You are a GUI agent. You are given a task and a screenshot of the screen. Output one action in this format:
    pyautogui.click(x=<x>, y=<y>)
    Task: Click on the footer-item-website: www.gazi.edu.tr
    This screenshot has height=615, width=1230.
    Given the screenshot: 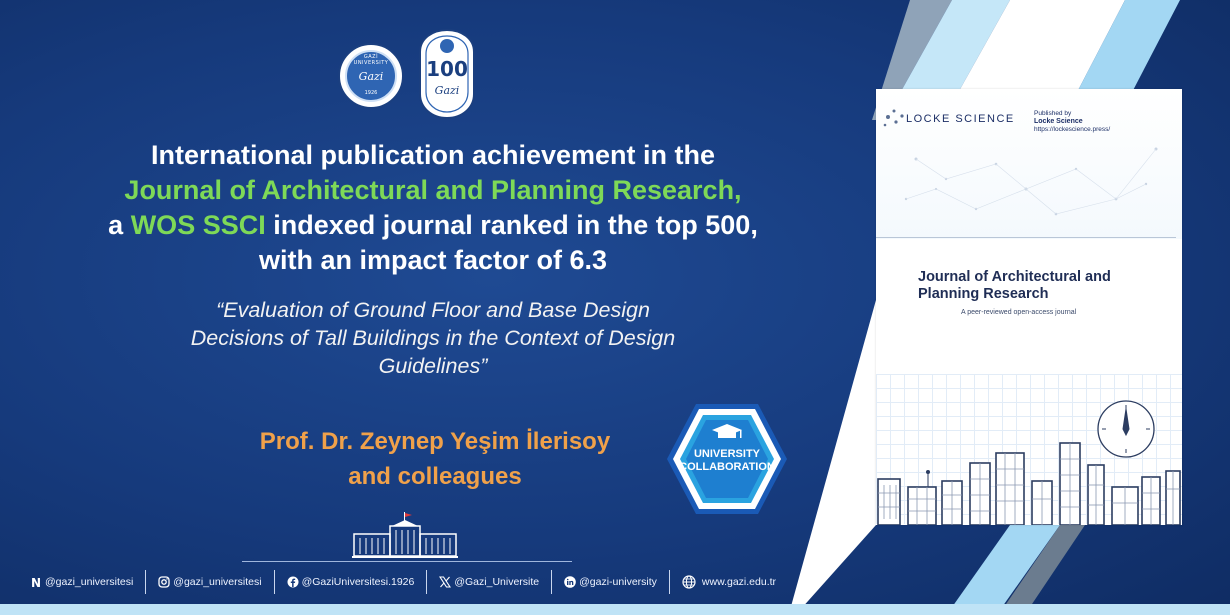 What is the action you would take?
    pyautogui.click(x=729, y=582)
    